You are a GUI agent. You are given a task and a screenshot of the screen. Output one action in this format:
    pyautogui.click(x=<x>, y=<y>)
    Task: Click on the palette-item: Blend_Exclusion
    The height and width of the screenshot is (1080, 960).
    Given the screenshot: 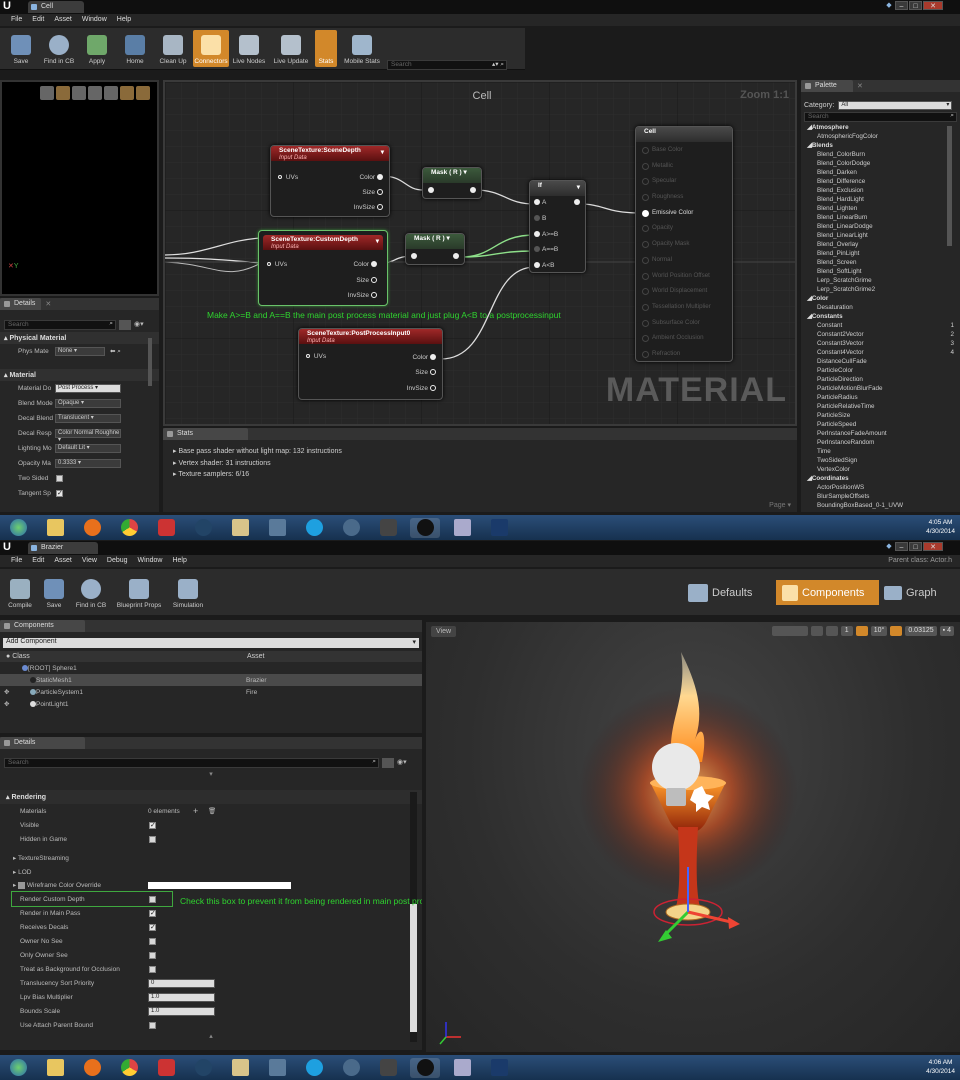 What is the action you would take?
    pyautogui.click(x=880, y=191)
    